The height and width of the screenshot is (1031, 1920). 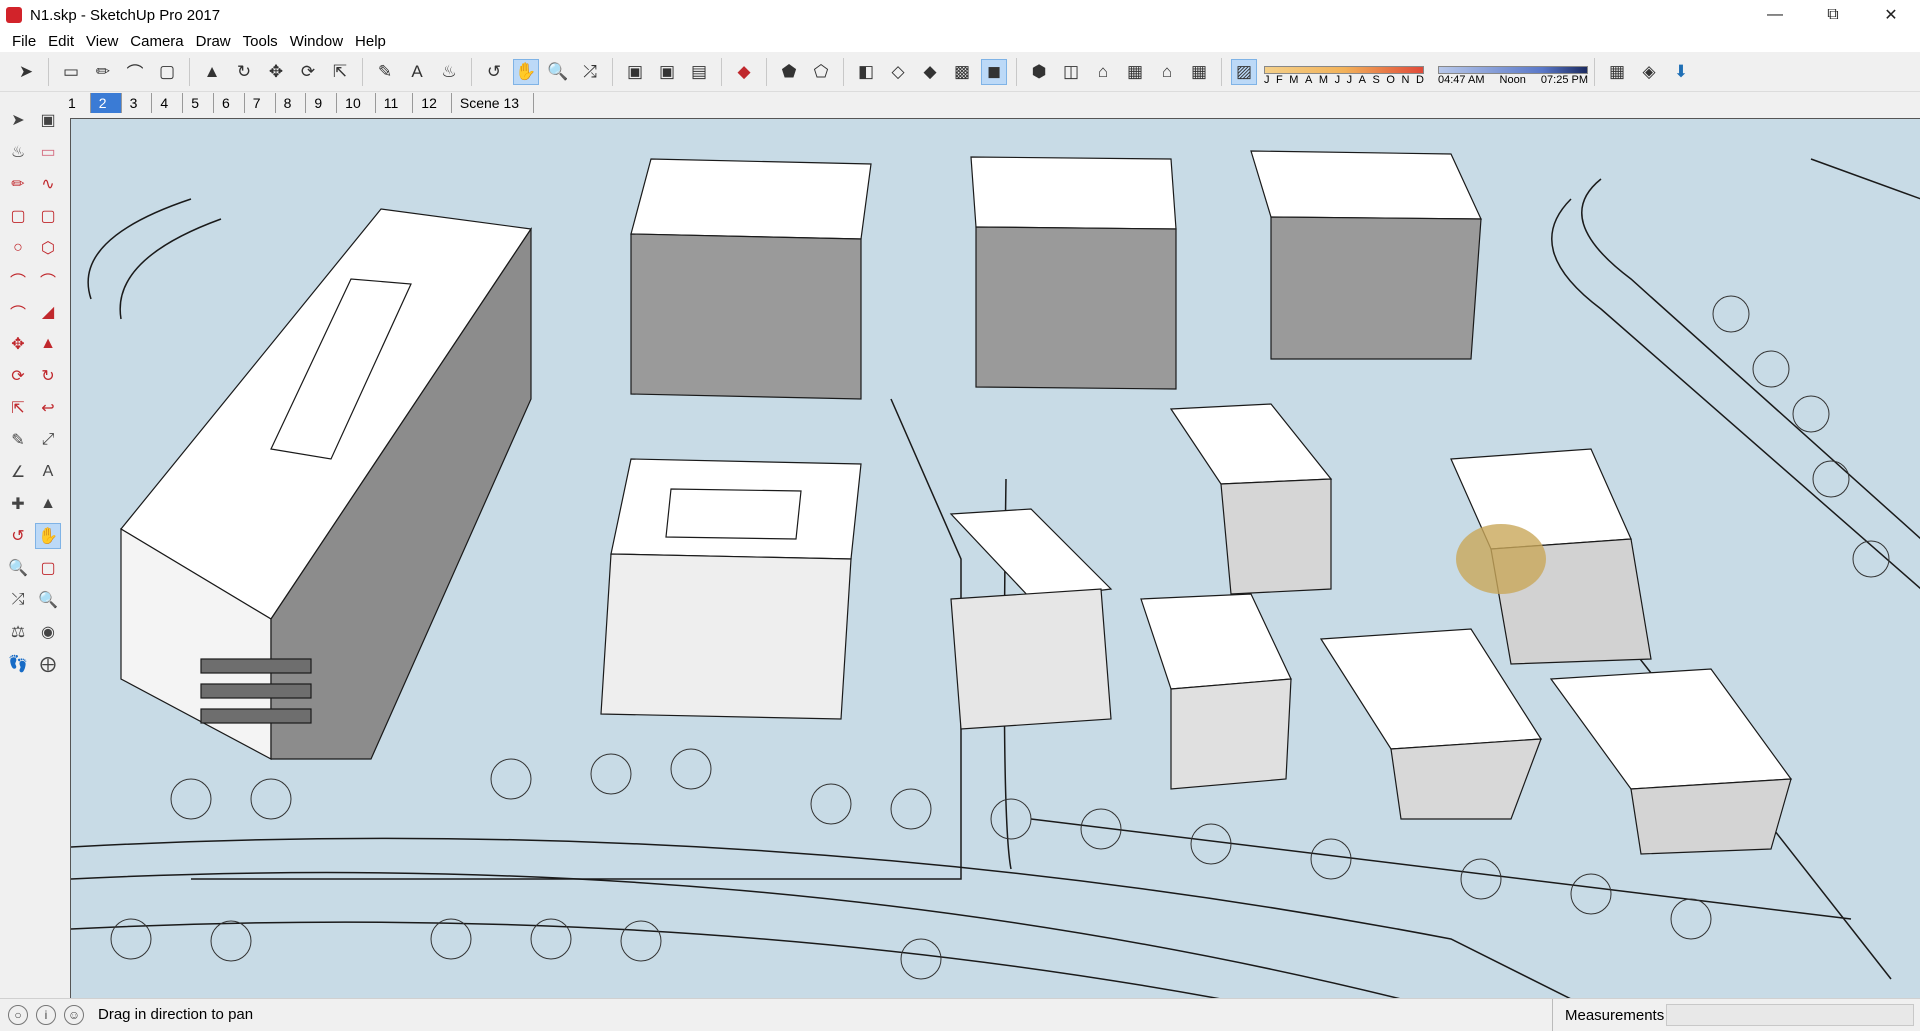 What do you see at coordinates (48, 440) in the screenshot?
I see `dimension-icon: ⤢` at bounding box center [48, 440].